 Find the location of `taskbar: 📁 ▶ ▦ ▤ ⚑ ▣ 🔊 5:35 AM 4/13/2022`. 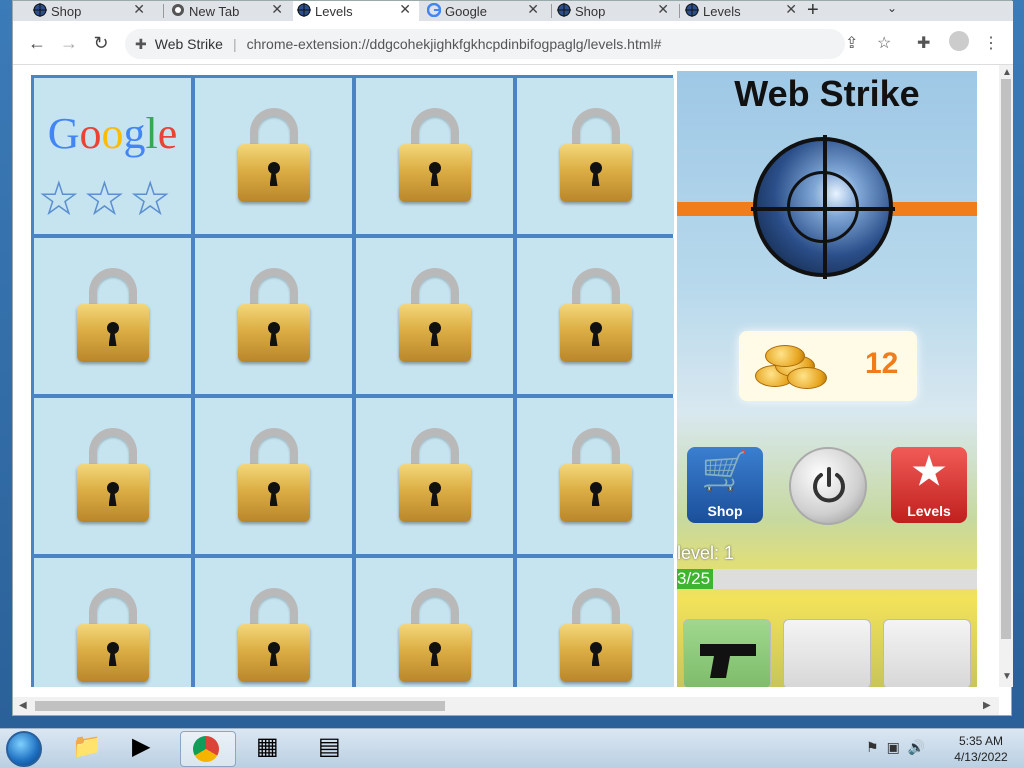

taskbar: 📁 ▶ ▦ ▤ ⚑ ▣ 🔊 5:35 AM 4/13/2022 is located at coordinates (512, 748).